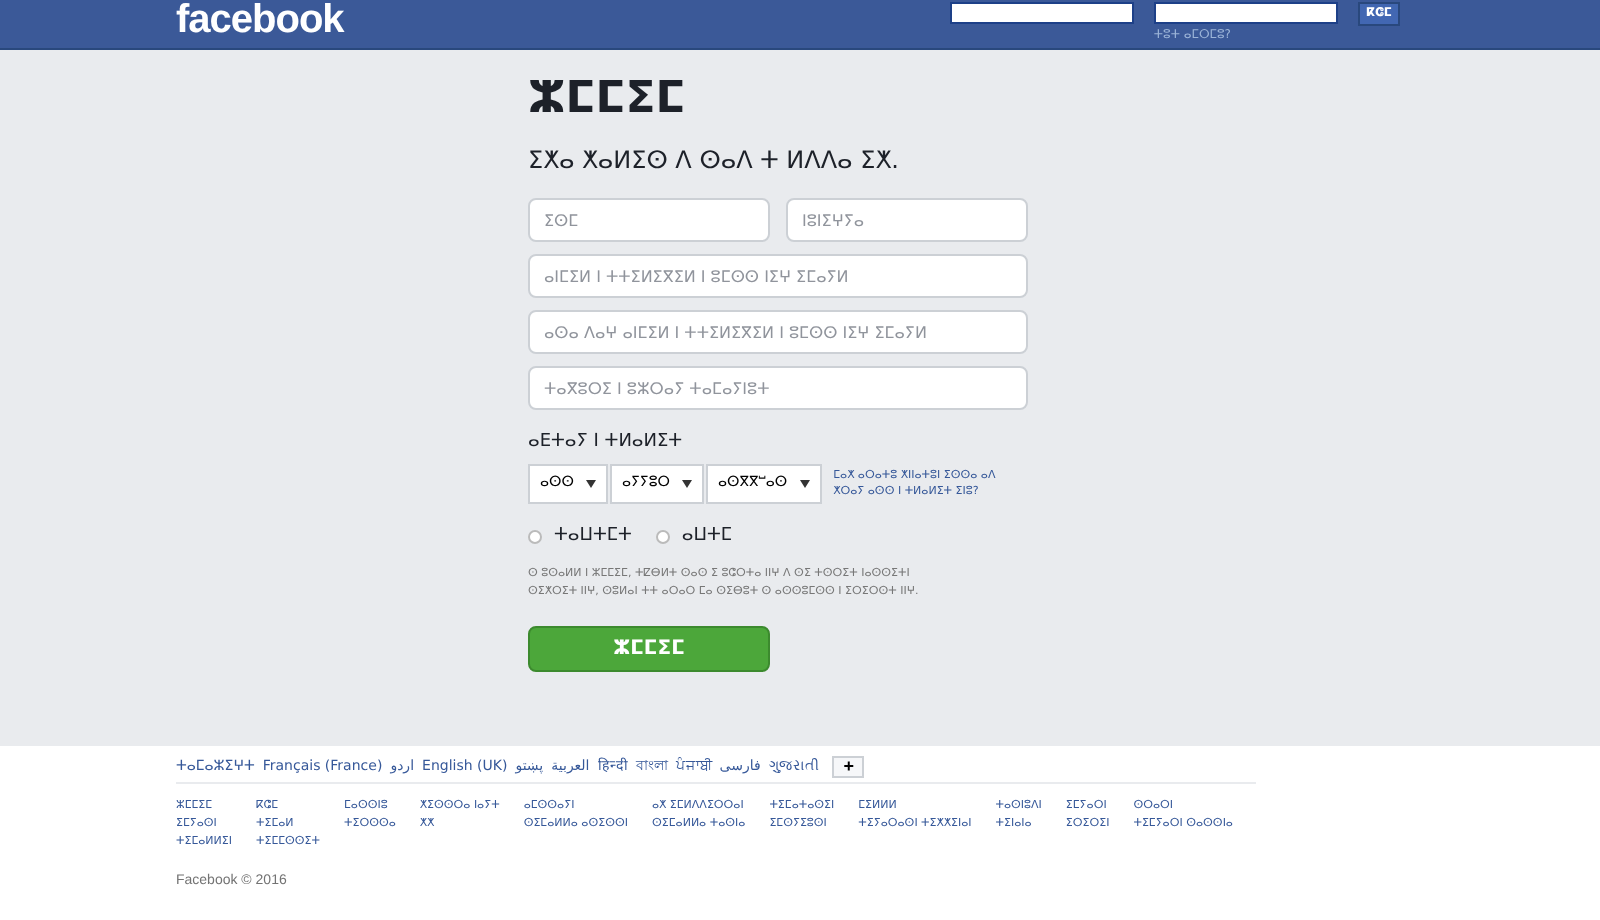 This screenshot has width=1600, height=920. Describe the element at coordinates (907, 220) in the screenshot. I see `text-field: ⵏⵓⵏⵉⵖⵢⴰ` at that location.